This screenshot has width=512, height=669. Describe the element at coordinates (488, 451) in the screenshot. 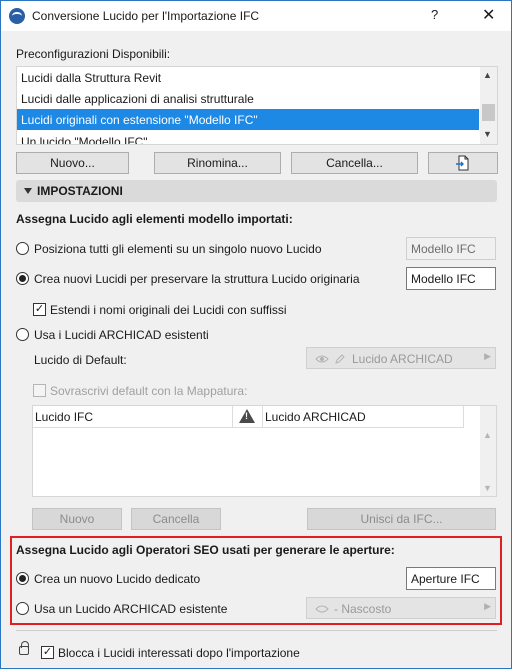

I see `table-scrollbar: ▲ ▼` at that location.